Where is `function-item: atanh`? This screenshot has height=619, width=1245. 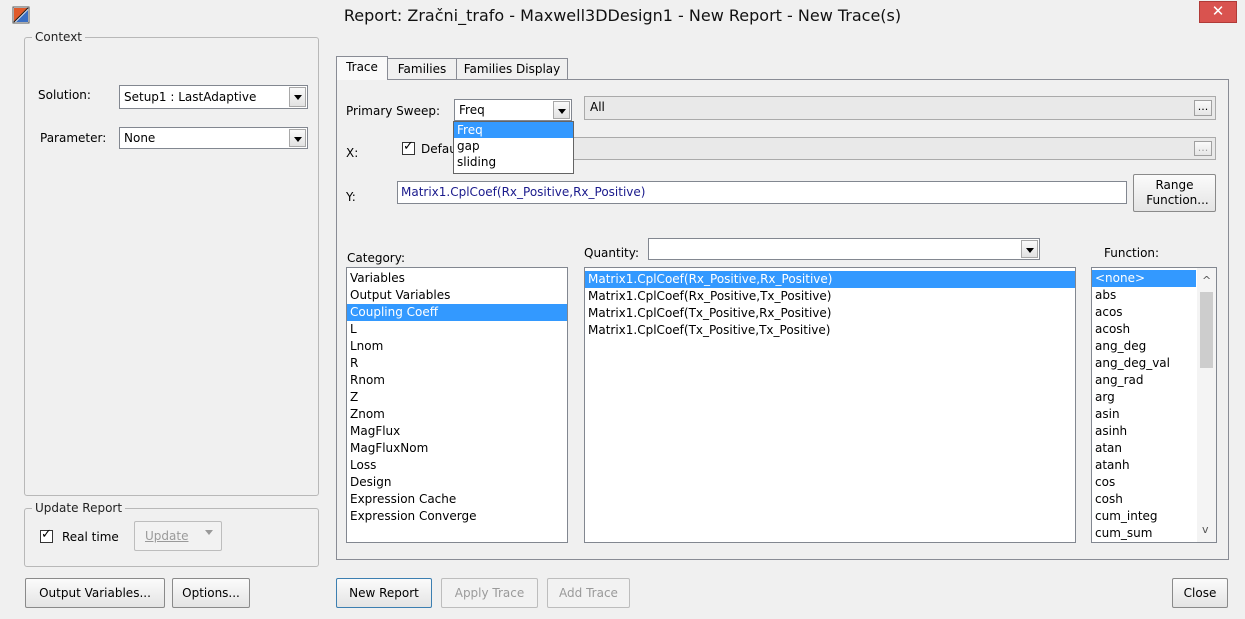
function-item: atanh is located at coordinates (1144, 465).